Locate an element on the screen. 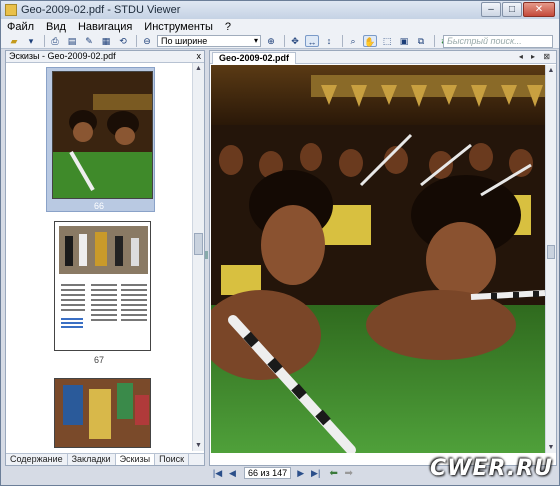  open-dropdown-icon: ▾ is located at coordinates (31, 41).